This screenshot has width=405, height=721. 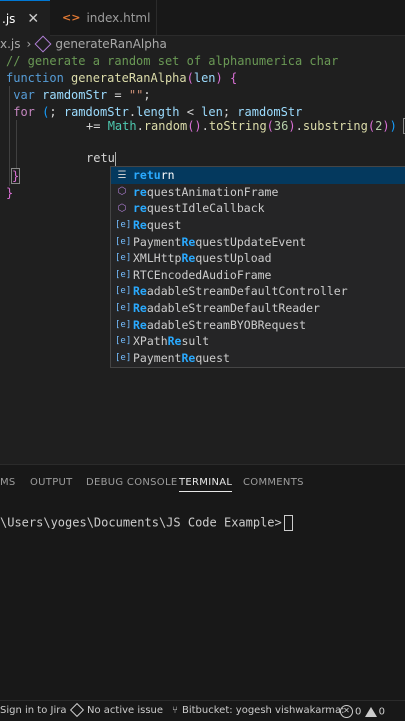 What do you see at coordinates (122, 175) in the screenshot?
I see `keyword-icon: ☰` at bounding box center [122, 175].